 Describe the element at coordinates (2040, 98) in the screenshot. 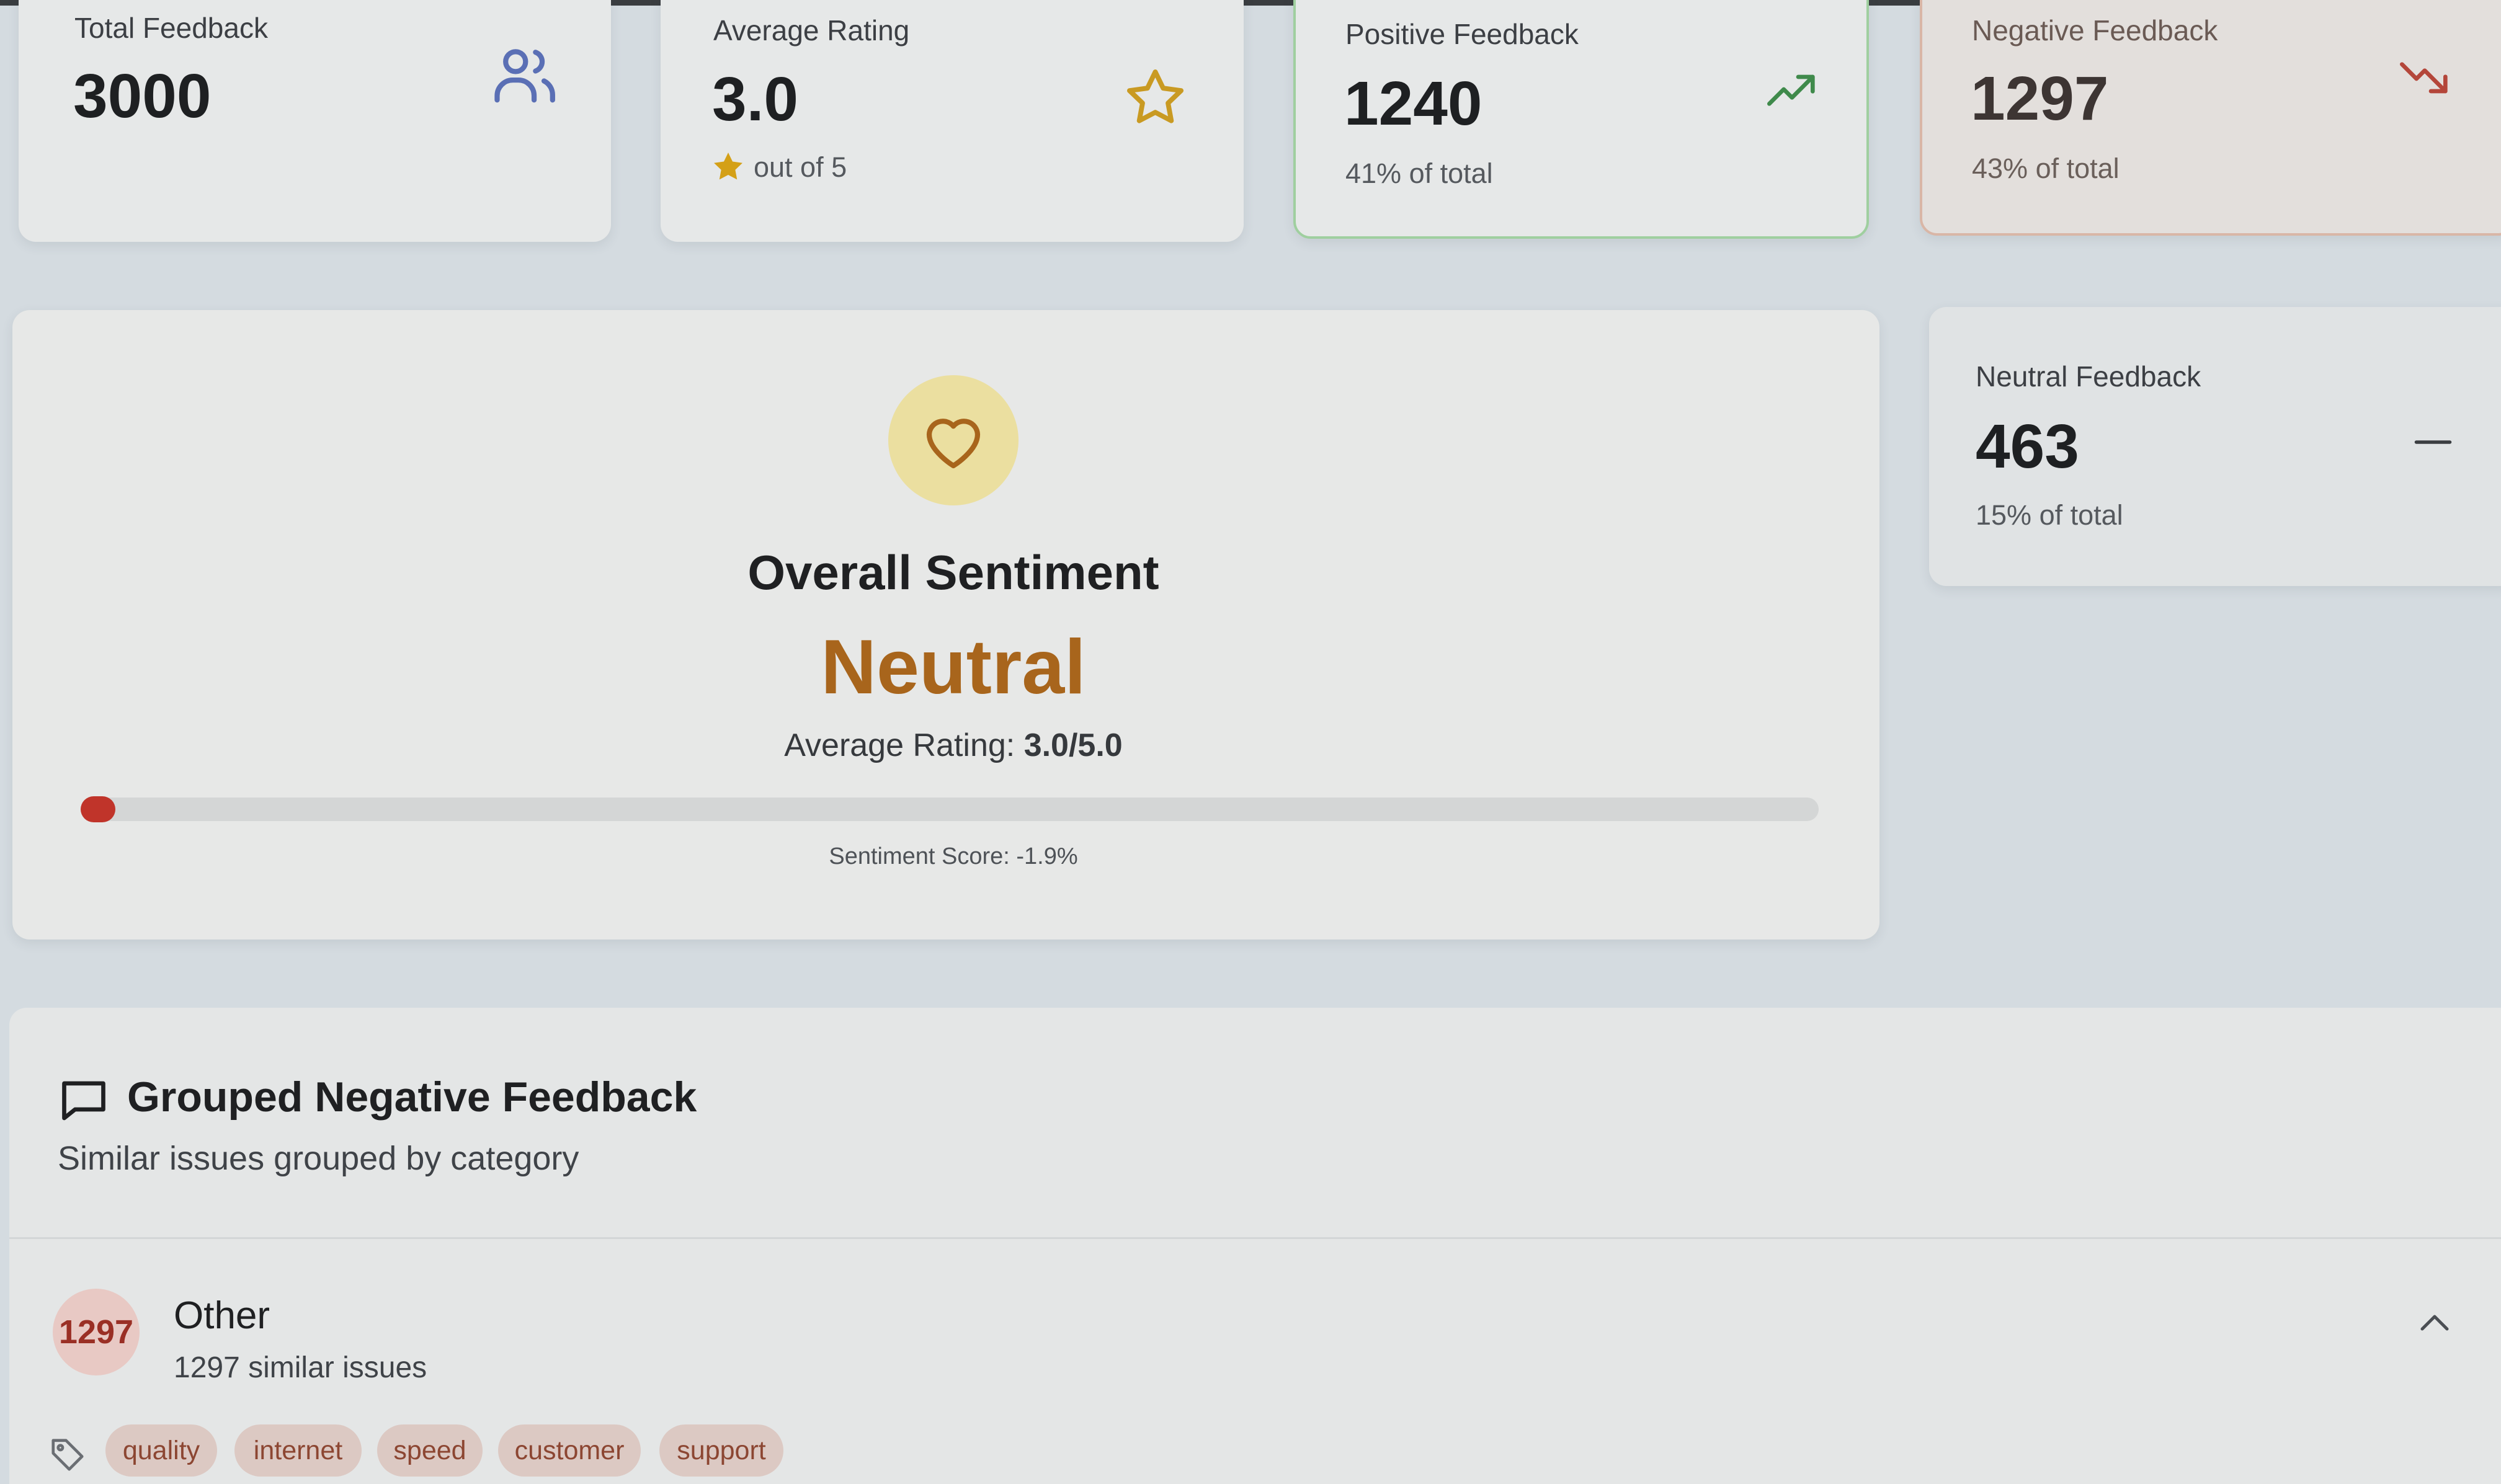

I see `negative-feedback-value: 1297` at that location.